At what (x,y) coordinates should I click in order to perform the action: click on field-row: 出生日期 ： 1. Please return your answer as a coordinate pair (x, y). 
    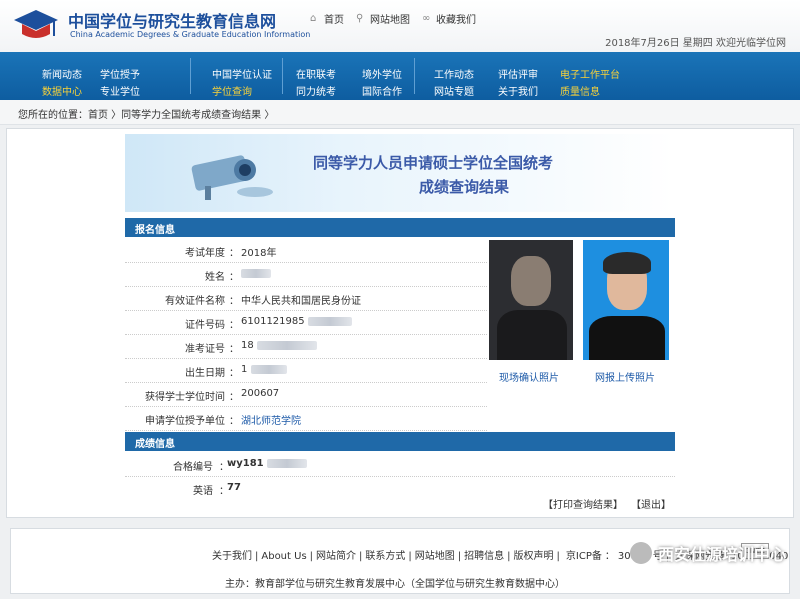
    Looking at the image, I should click on (306, 370).